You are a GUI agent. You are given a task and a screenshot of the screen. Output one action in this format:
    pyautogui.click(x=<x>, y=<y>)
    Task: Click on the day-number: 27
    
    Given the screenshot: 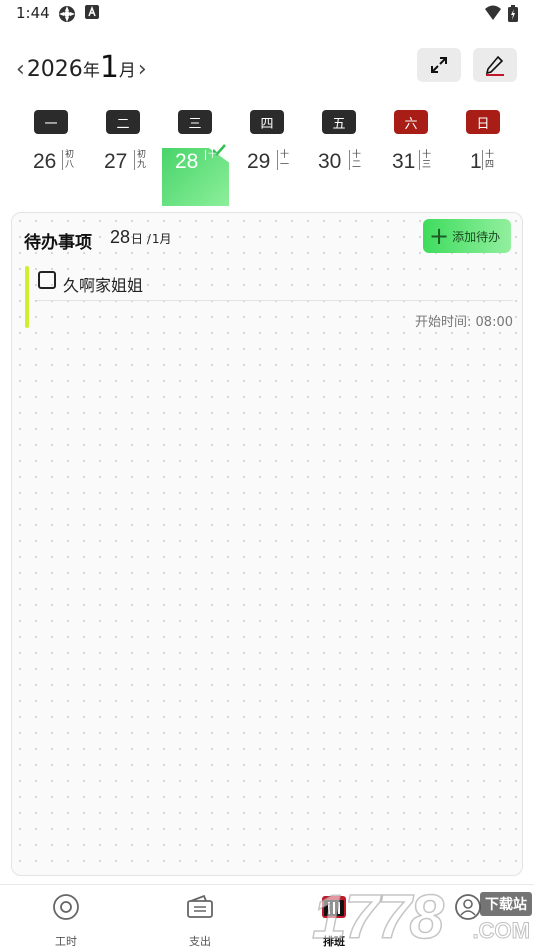 What is the action you would take?
    pyautogui.click(x=116, y=161)
    